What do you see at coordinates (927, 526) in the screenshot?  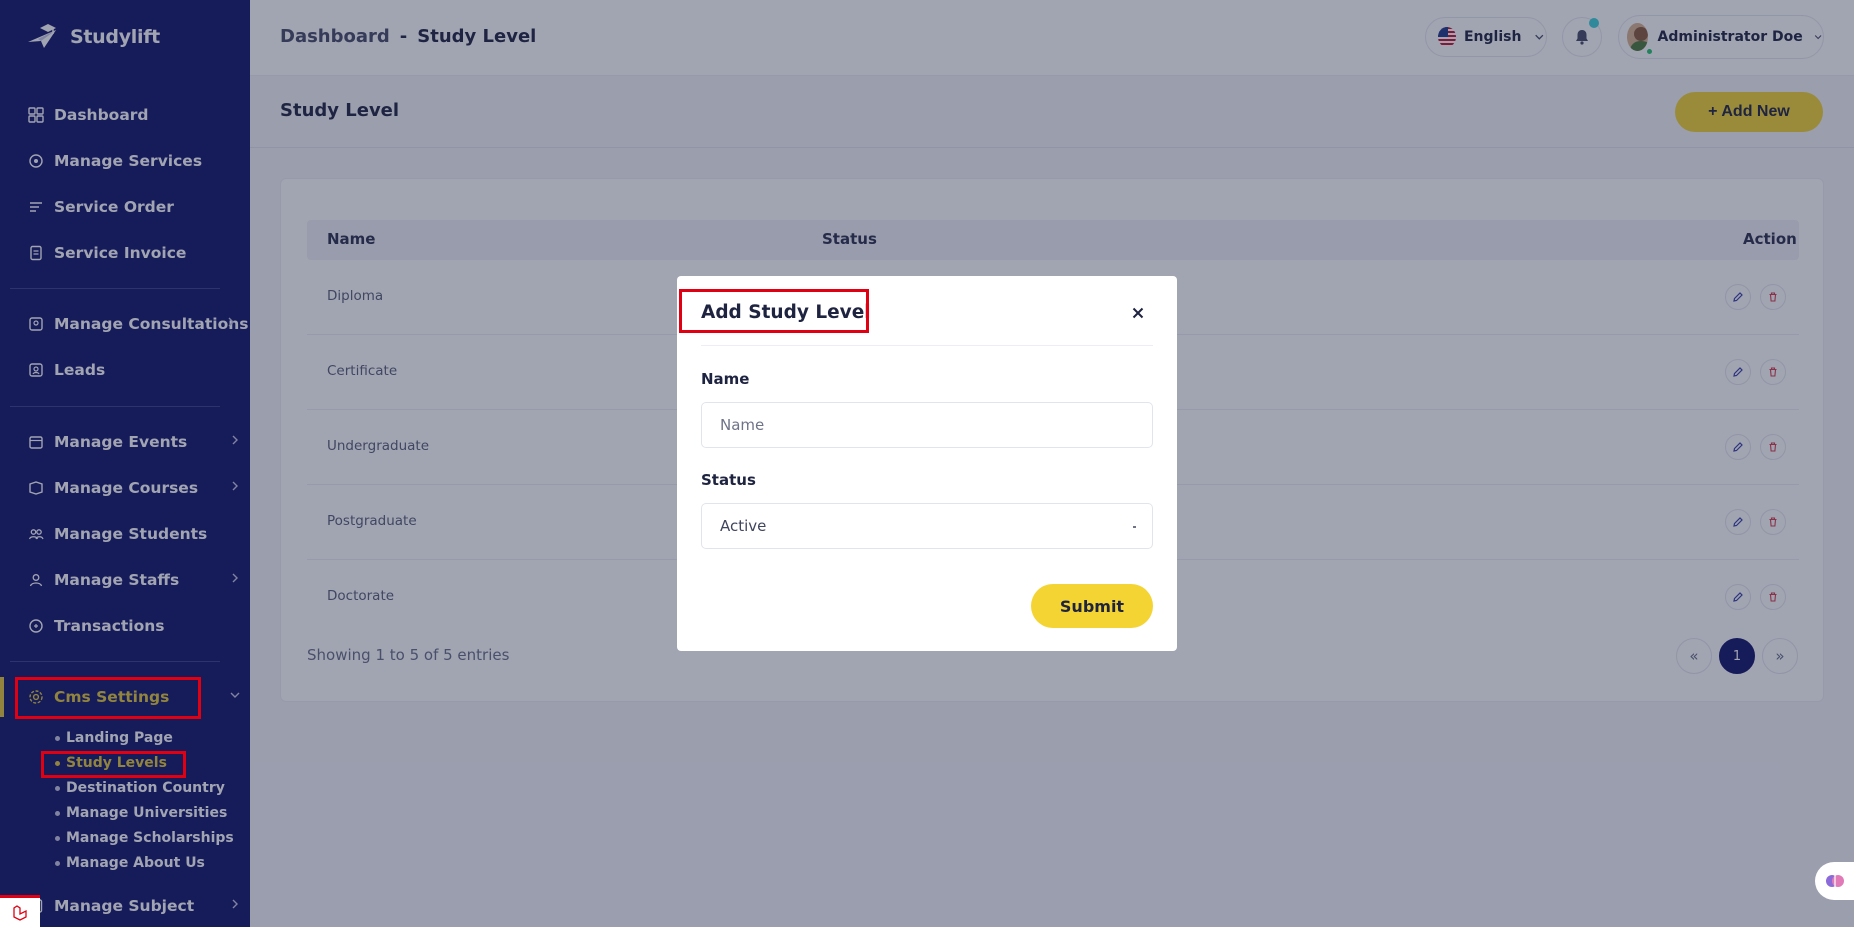 I see `status-select: Active` at bounding box center [927, 526].